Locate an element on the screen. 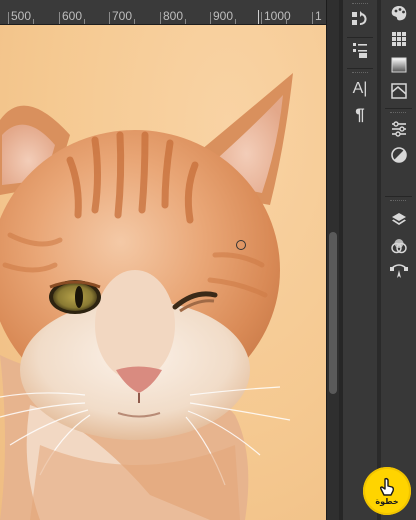 The image size is (416, 520). brush-cursor is located at coordinates (241, 245).